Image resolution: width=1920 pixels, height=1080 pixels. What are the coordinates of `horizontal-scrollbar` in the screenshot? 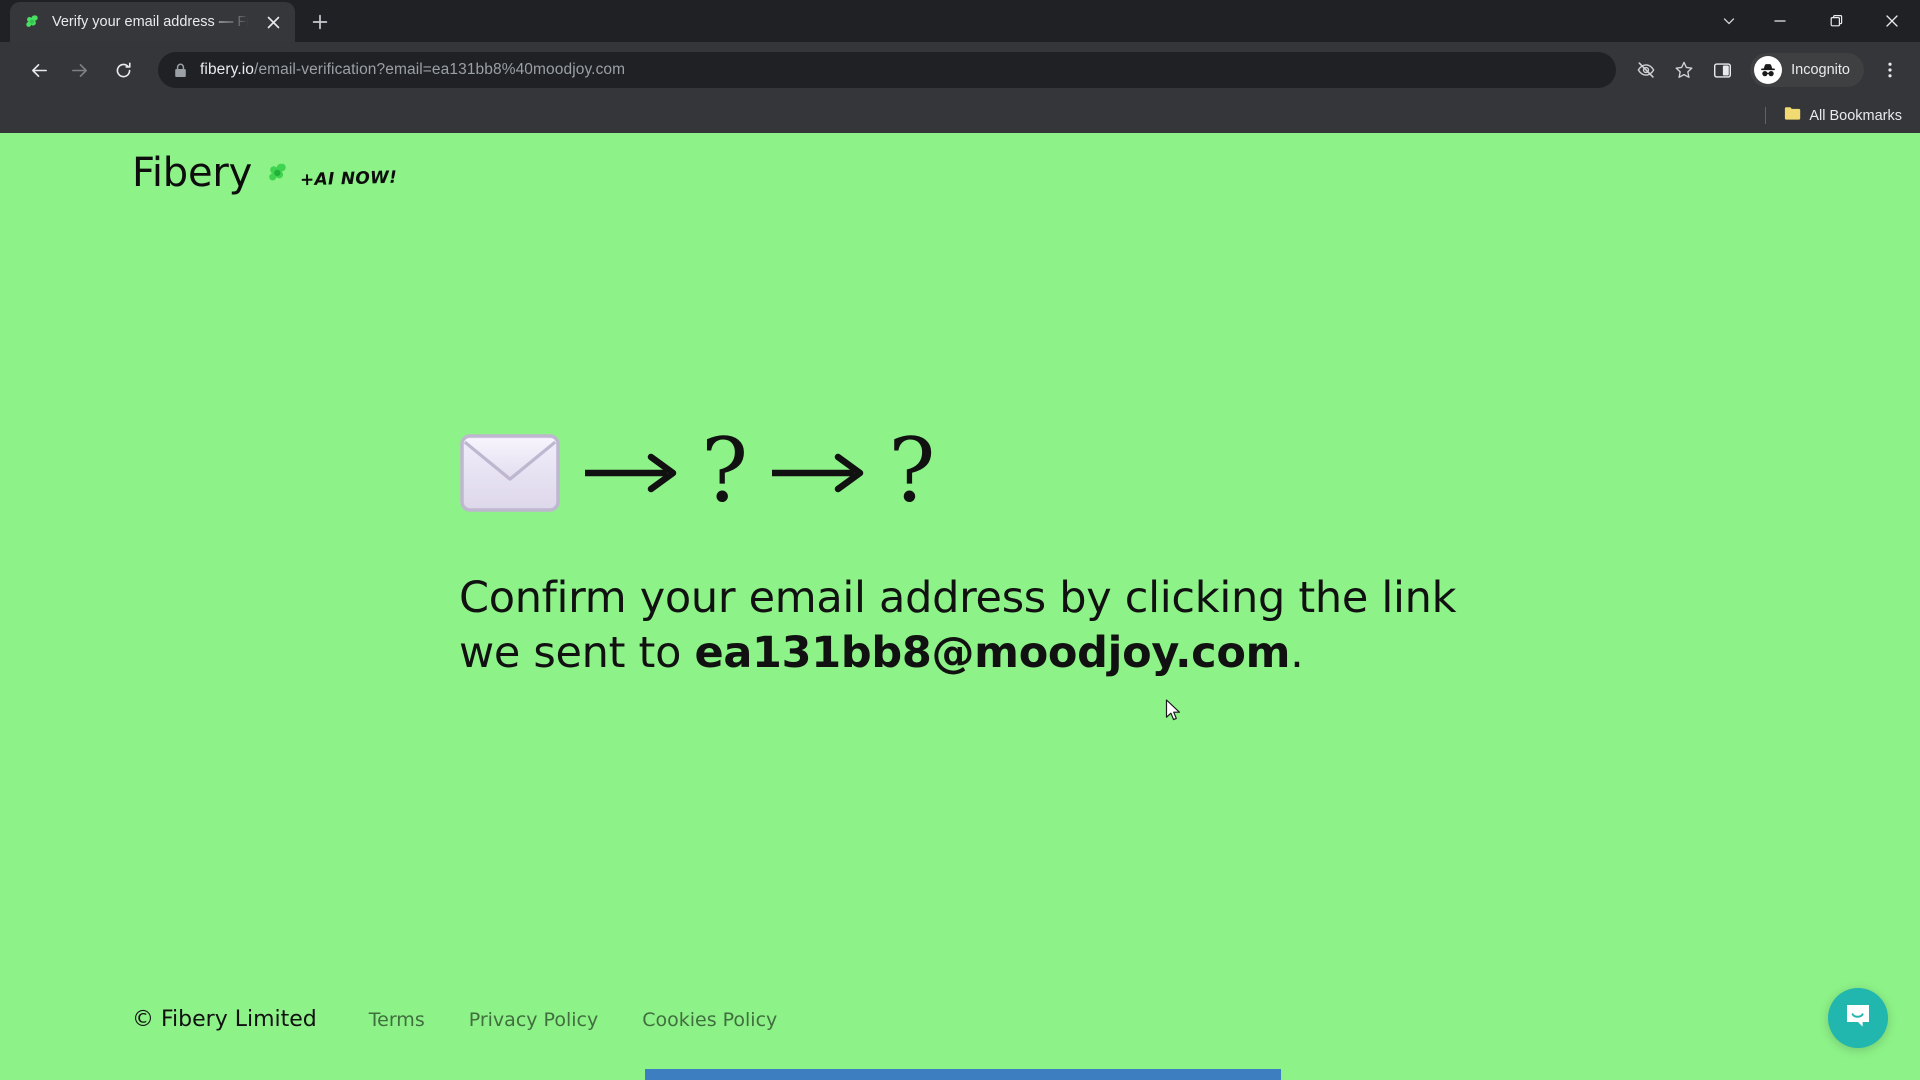 It's located at (960, 1072).